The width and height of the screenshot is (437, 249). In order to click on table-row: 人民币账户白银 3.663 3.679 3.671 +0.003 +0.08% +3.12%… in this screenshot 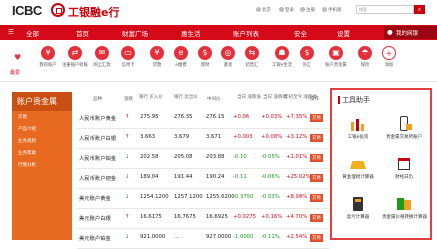, I will do `click(203, 138)`.